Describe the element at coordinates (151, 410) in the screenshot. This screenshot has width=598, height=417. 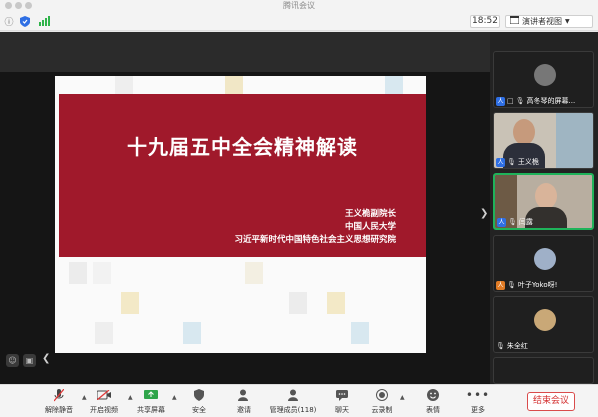
I see `share-screen-label: 共享屏幕` at that location.